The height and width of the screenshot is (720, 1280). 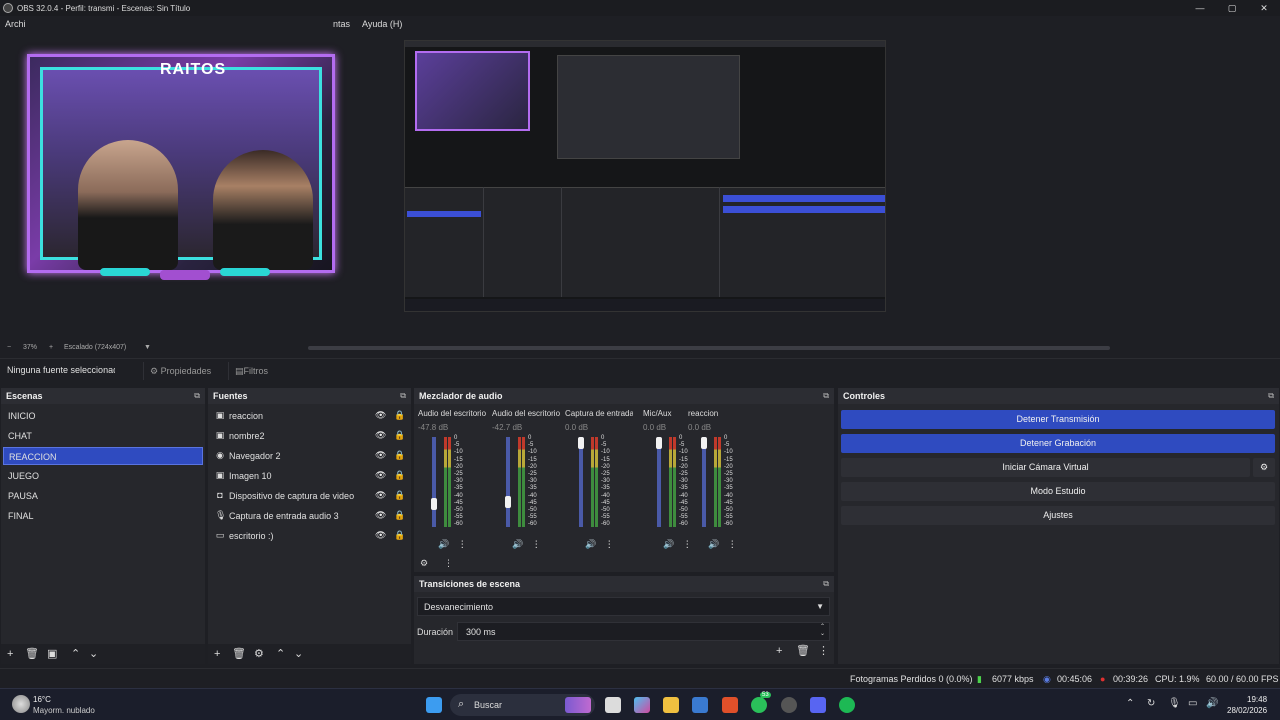 I want to click on scene-item: CHAT, so click(x=103, y=436).